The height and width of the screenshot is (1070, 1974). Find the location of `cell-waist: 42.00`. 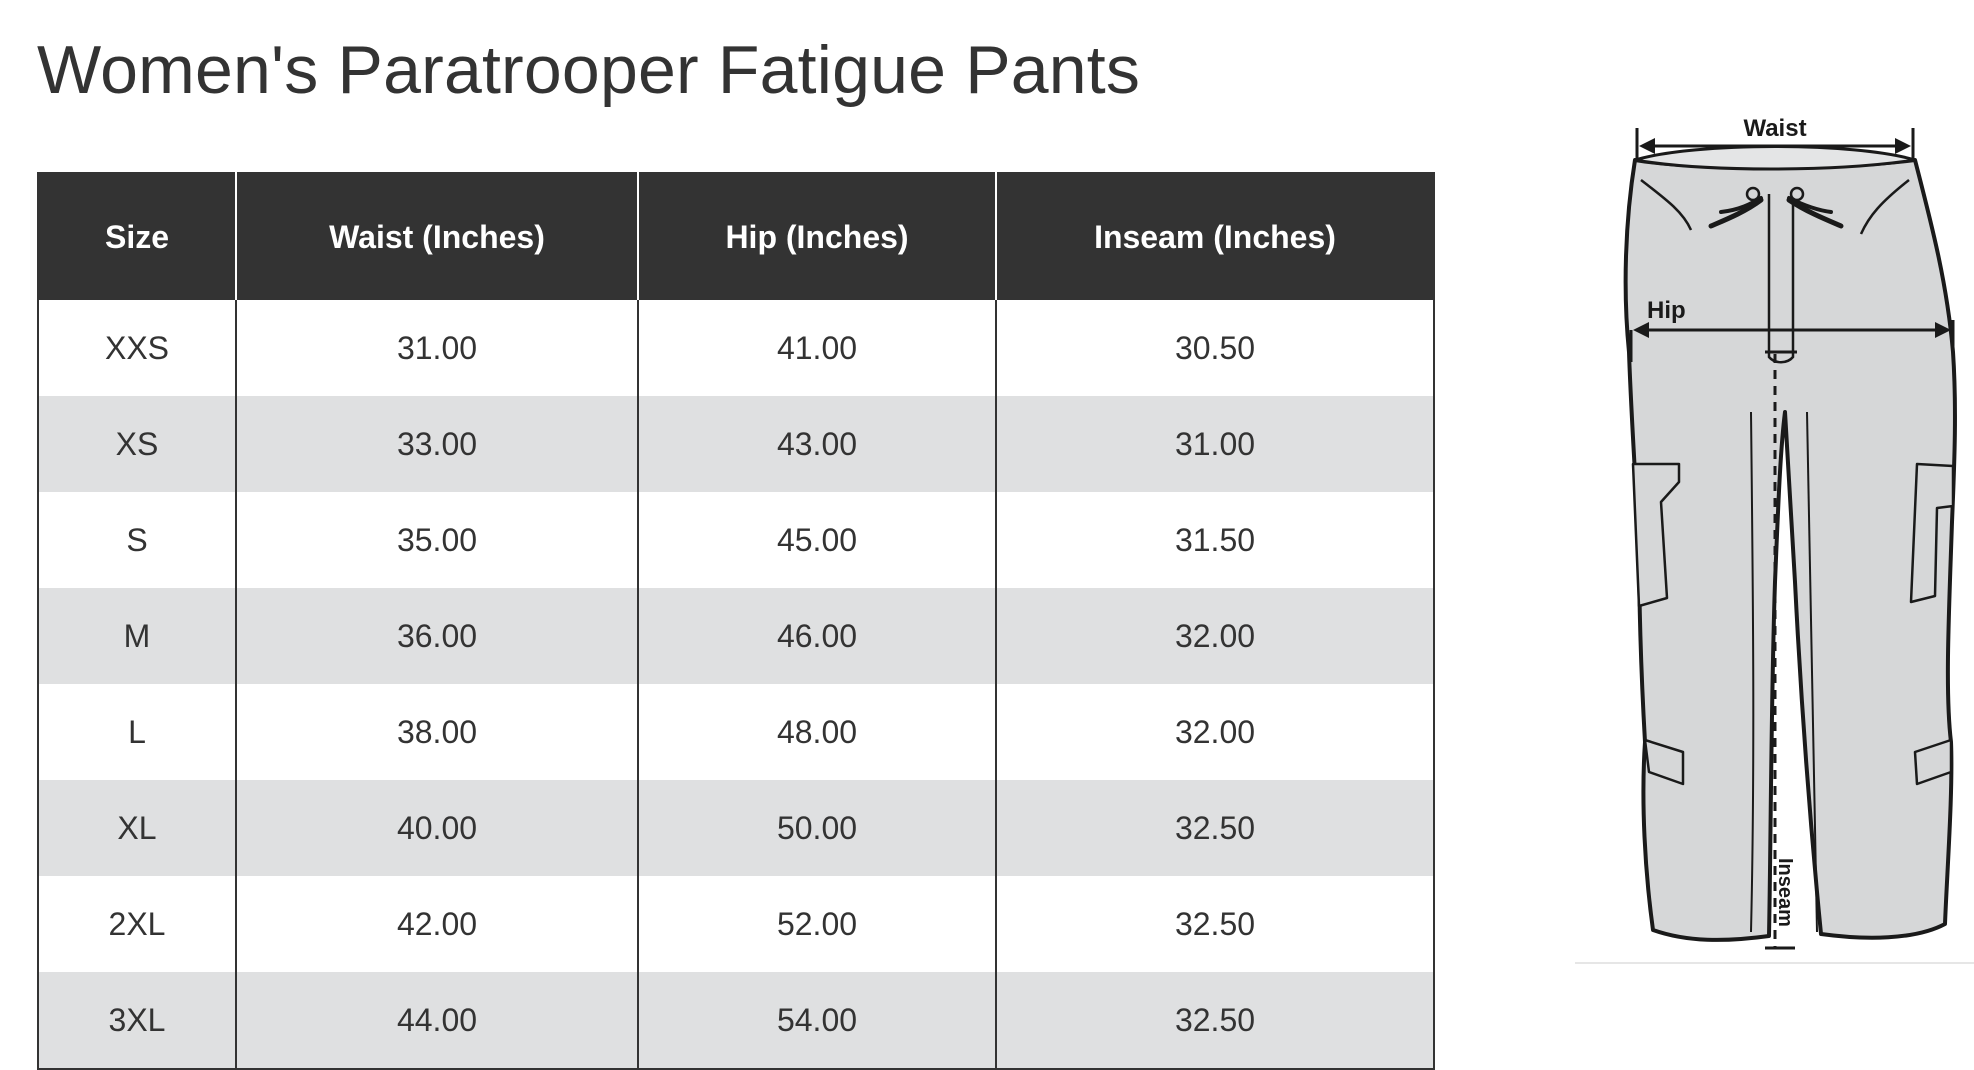

cell-waist: 42.00 is located at coordinates (436, 924).